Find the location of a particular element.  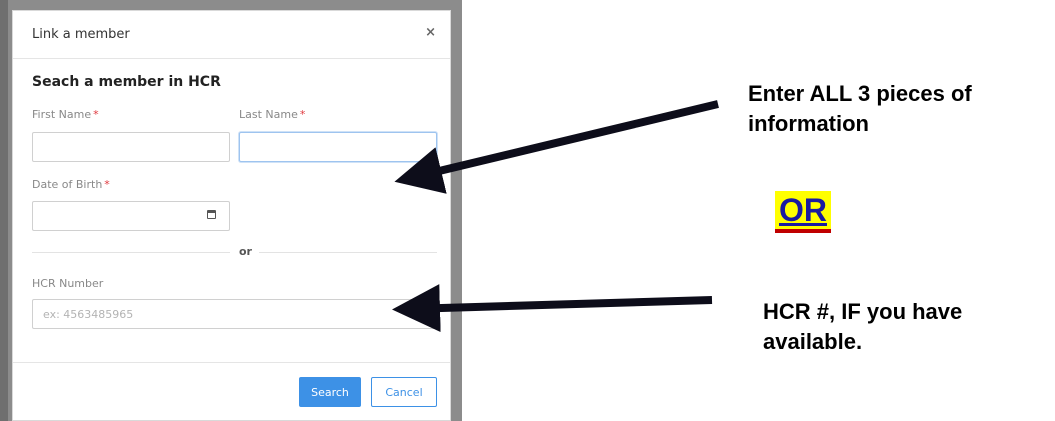

instruction-enter-all: Enter ALL 3 pieces of information is located at coordinates (860, 108).